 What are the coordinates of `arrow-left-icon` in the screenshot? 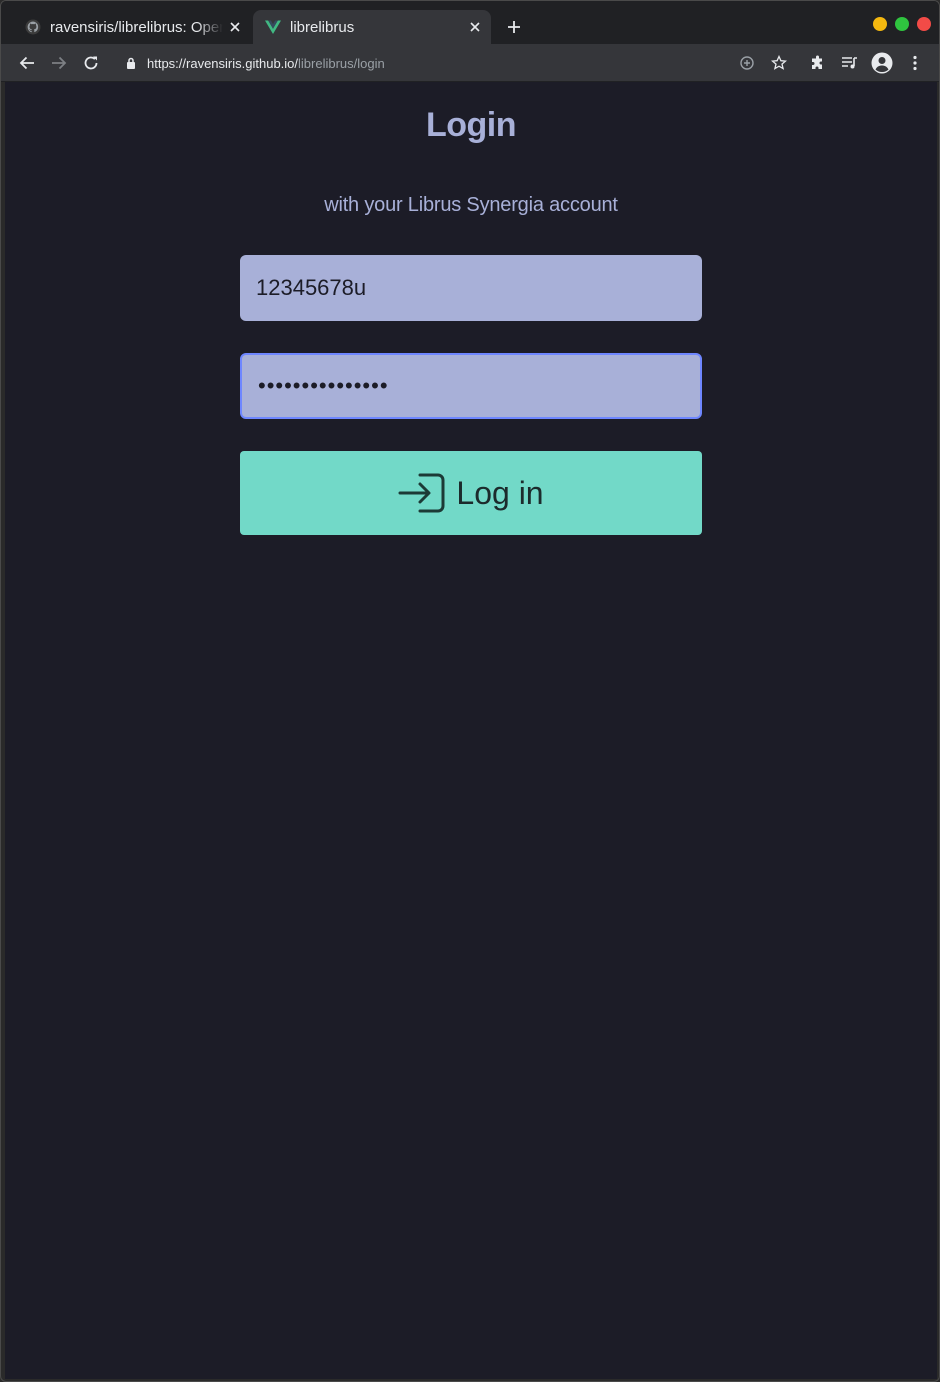 It's located at (26, 63).